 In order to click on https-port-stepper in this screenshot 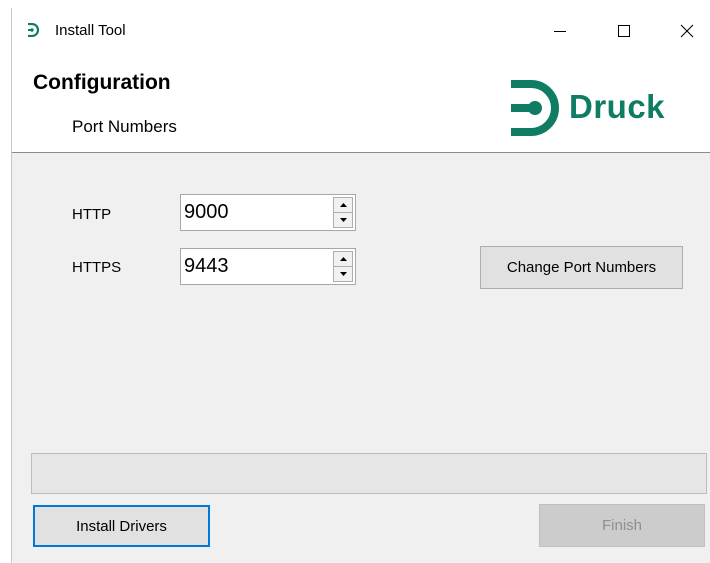, I will do `click(343, 266)`.